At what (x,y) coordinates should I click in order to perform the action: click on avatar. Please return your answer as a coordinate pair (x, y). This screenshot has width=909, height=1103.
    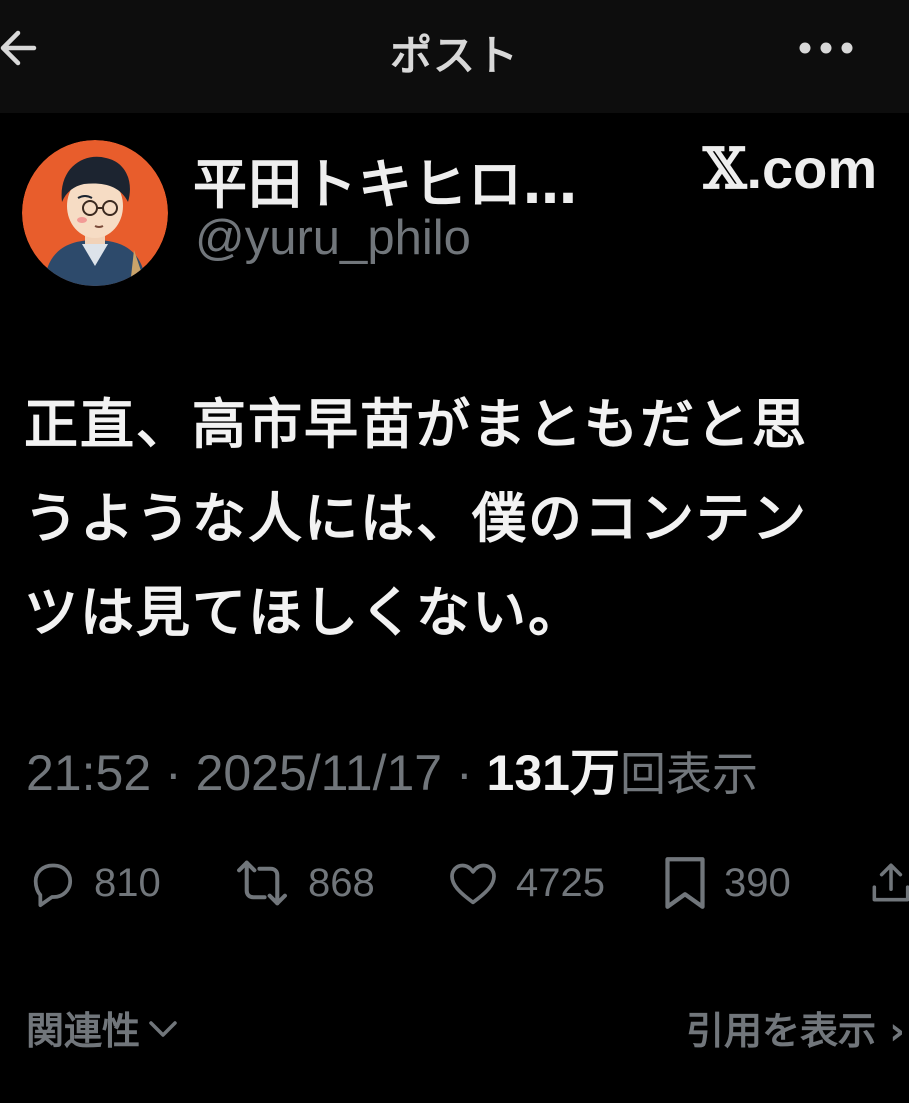
    Looking at the image, I should click on (95, 213).